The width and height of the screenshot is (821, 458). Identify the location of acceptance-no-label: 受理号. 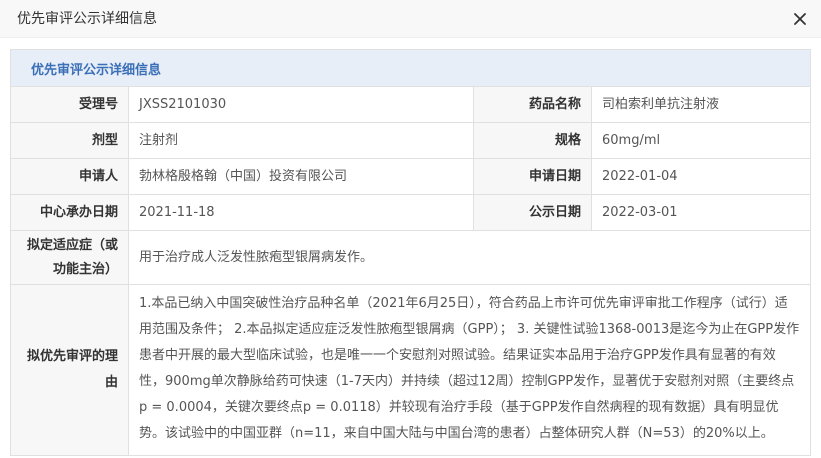
(69, 104).